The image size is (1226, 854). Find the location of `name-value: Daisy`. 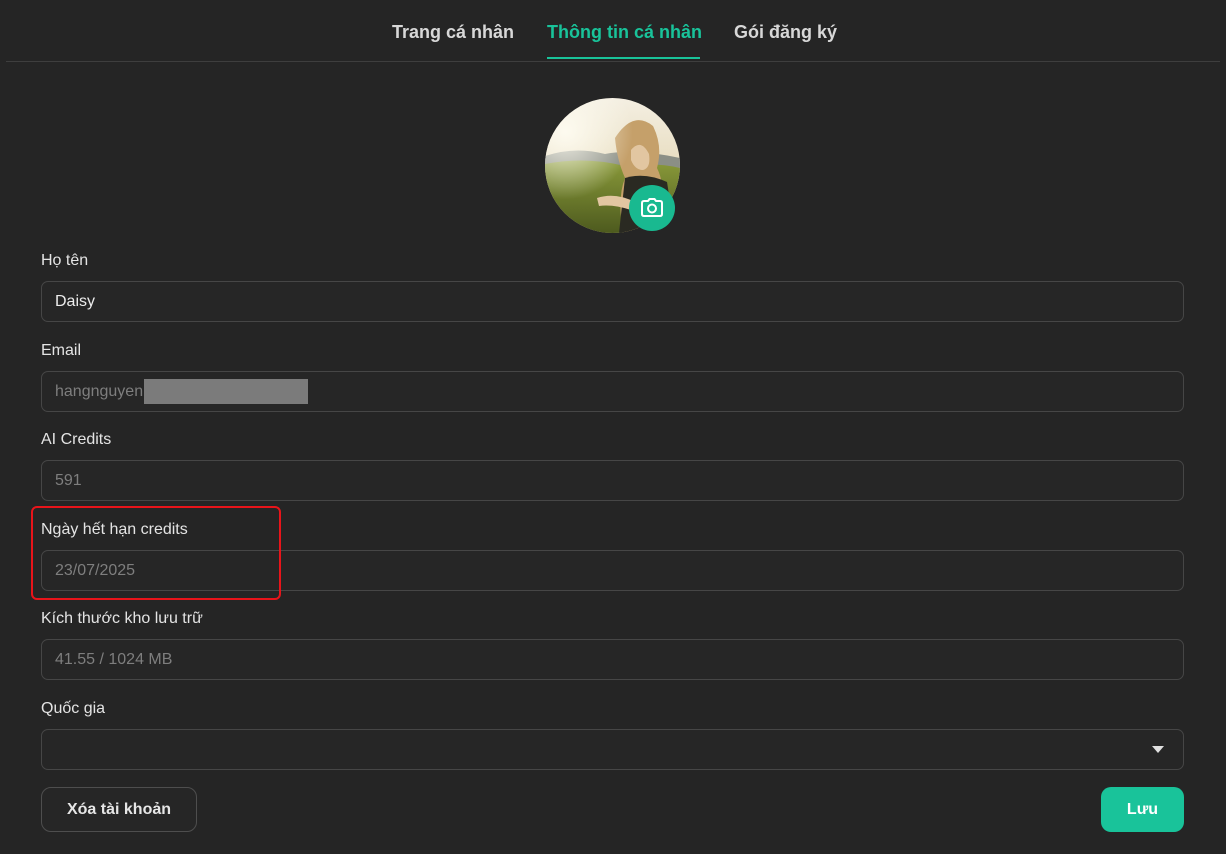

name-value: Daisy is located at coordinates (75, 301).